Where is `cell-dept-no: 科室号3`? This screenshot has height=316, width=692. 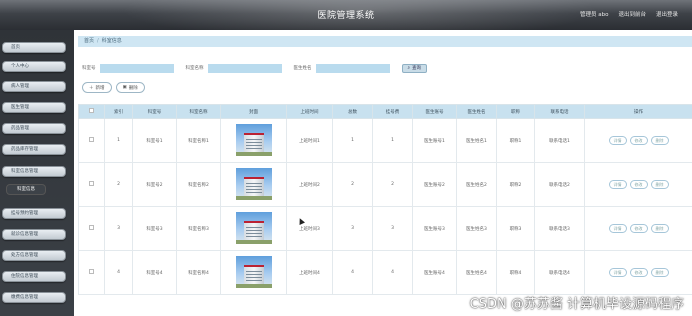
cell-dept-no: 科室号3 is located at coordinates (154, 228).